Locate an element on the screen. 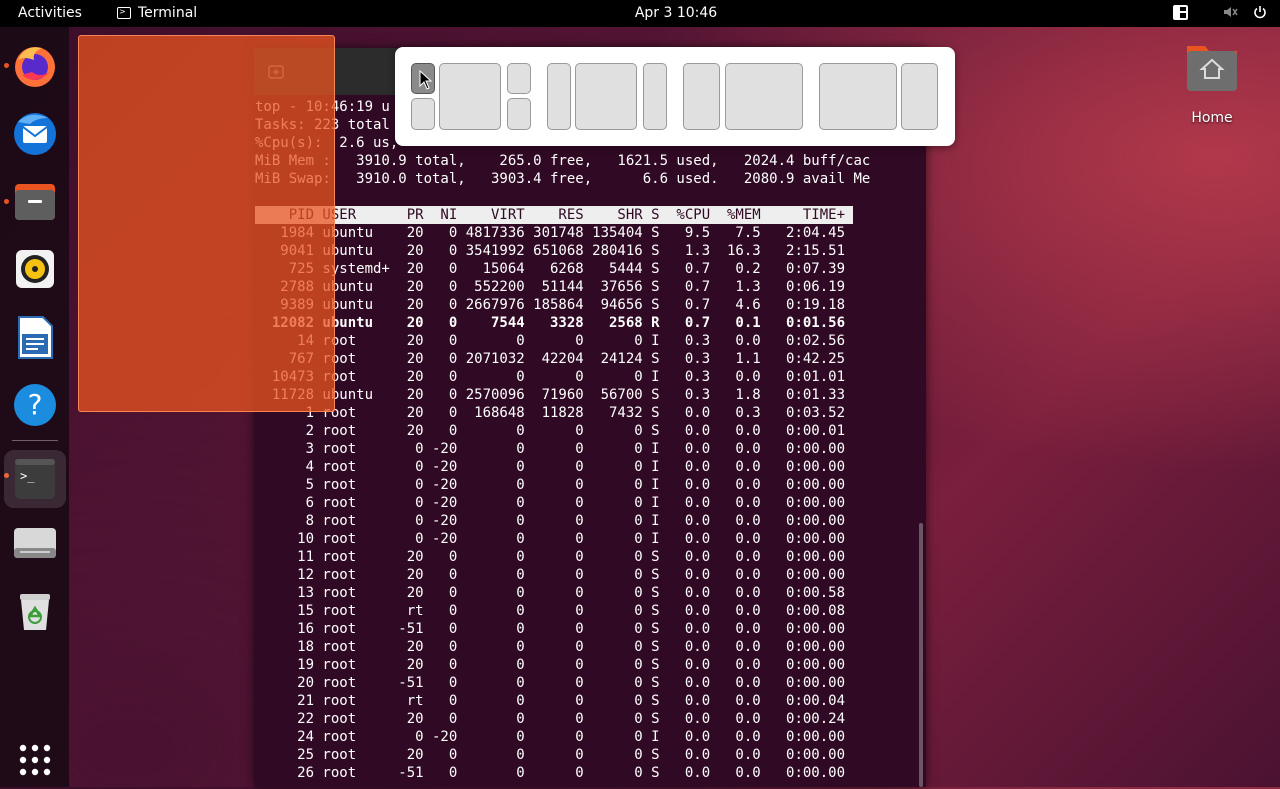 This screenshot has height=789, width=1280. process-row: 16 root -51 0 0 0 0 S 0.0 0.0 0:00.00 is located at coordinates (550, 629).